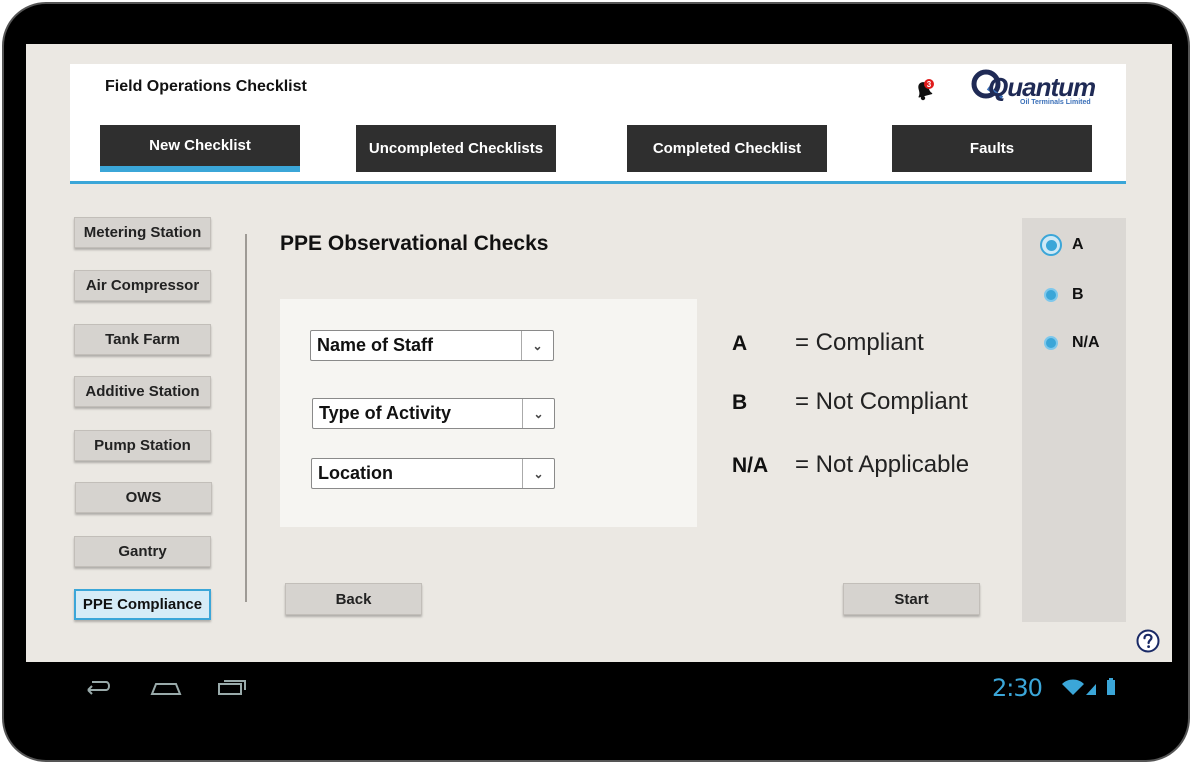 The image size is (1194, 765). What do you see at coordinates (98, 688) in the screenshot?
I see `back-nav-icon` at bounding box center [98, 688].